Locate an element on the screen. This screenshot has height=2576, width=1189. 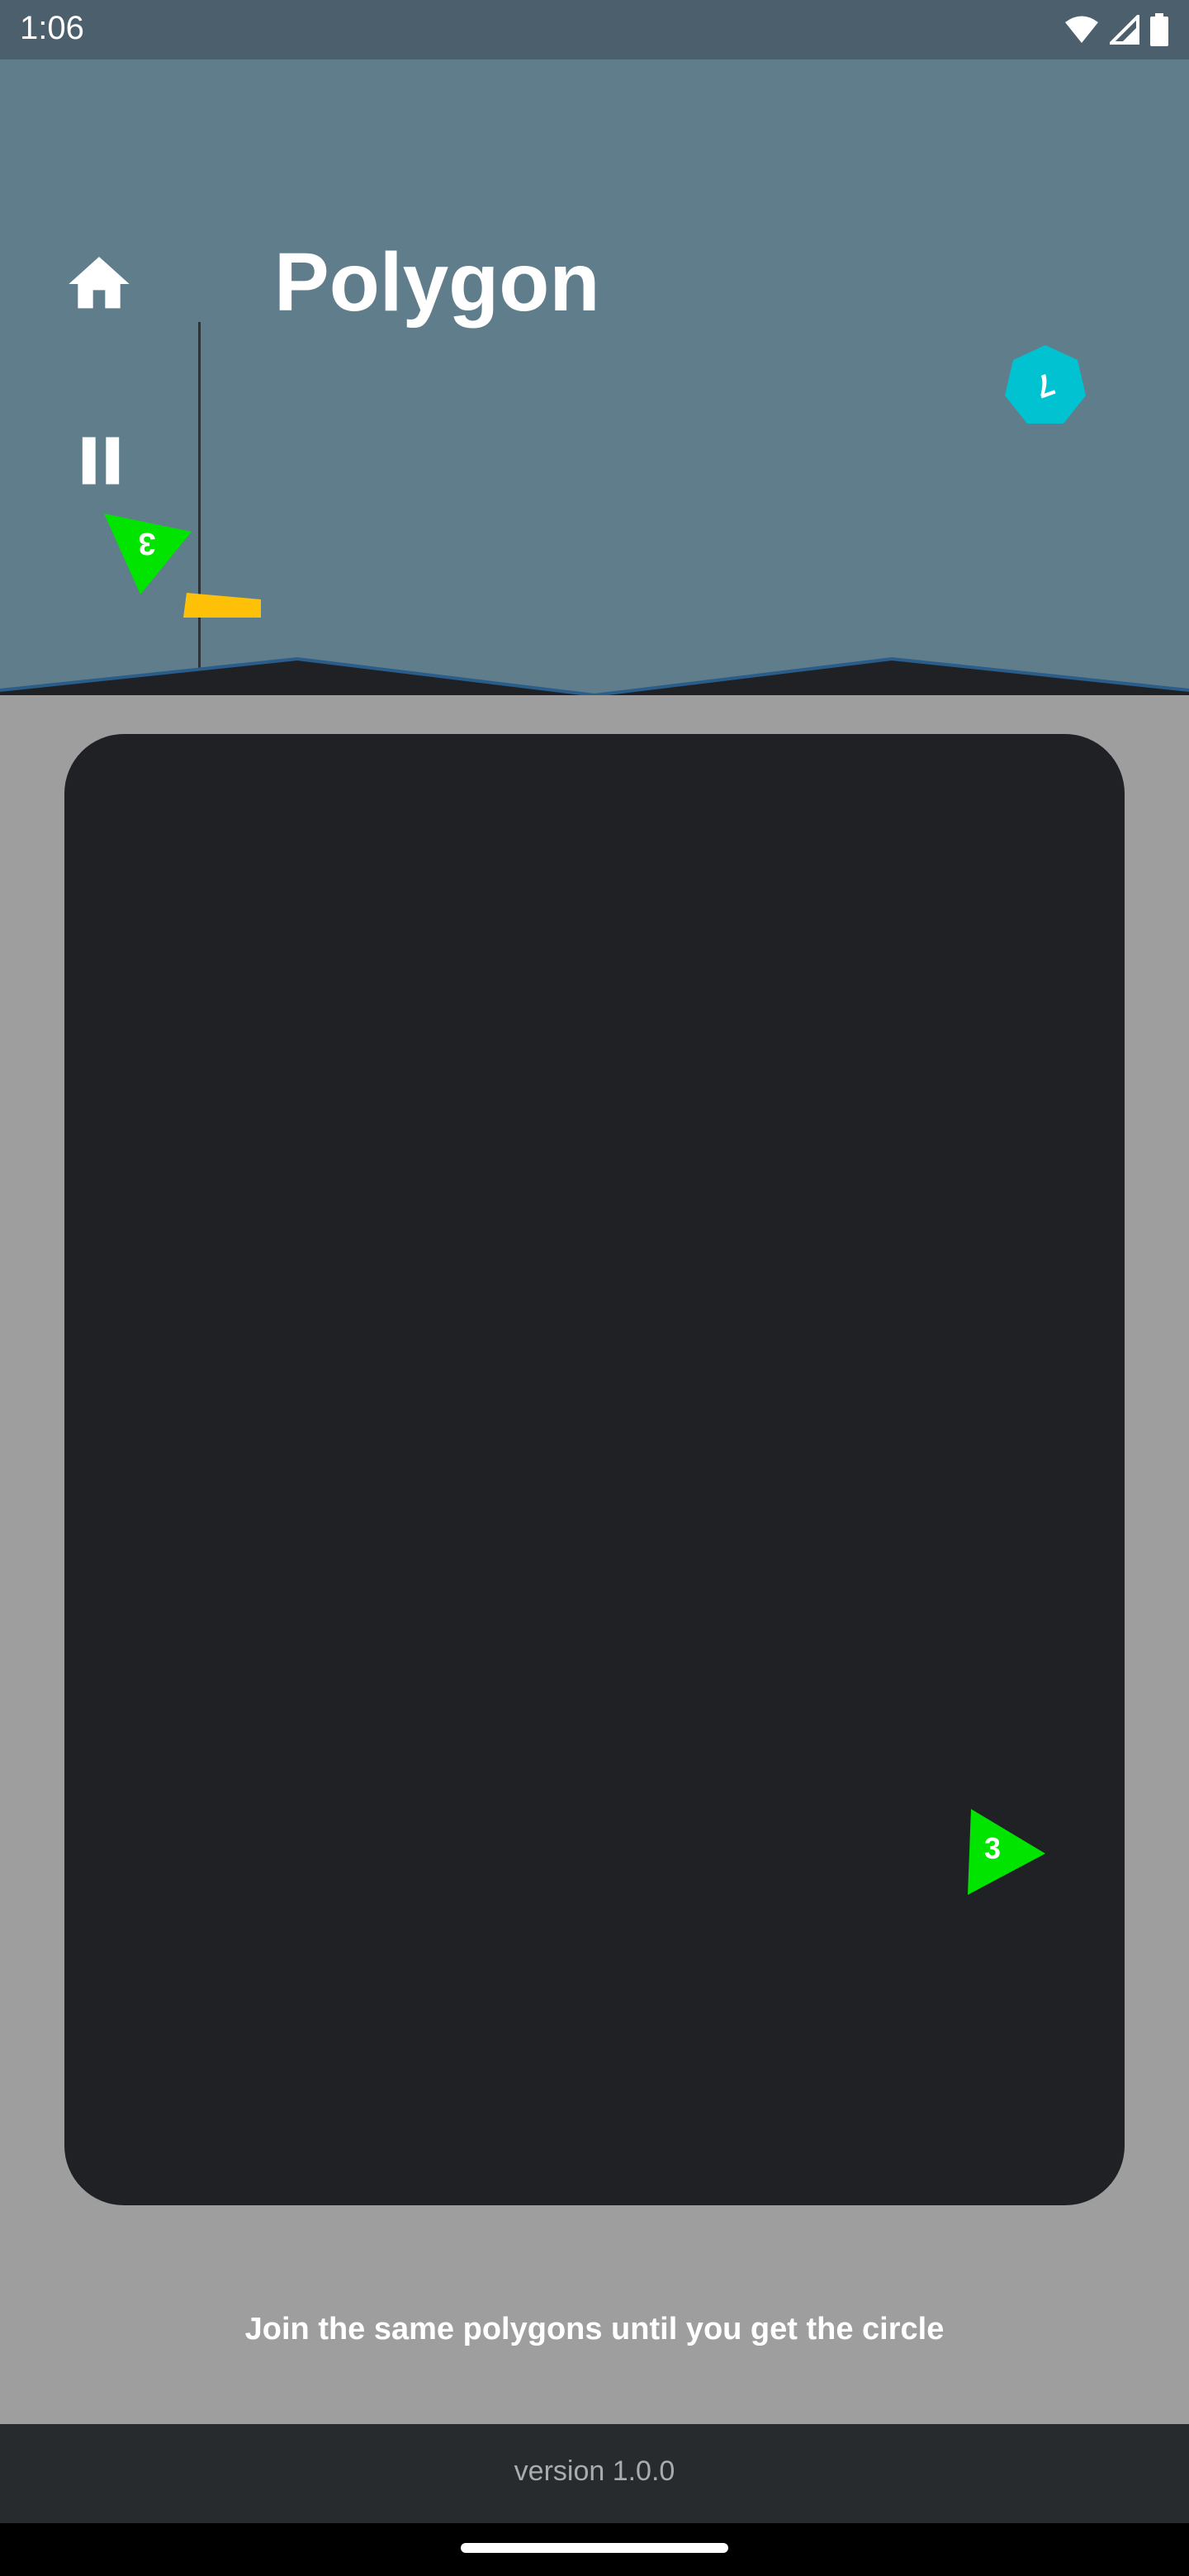
status-bar: 1:06 is located at coordinates (594, 29).